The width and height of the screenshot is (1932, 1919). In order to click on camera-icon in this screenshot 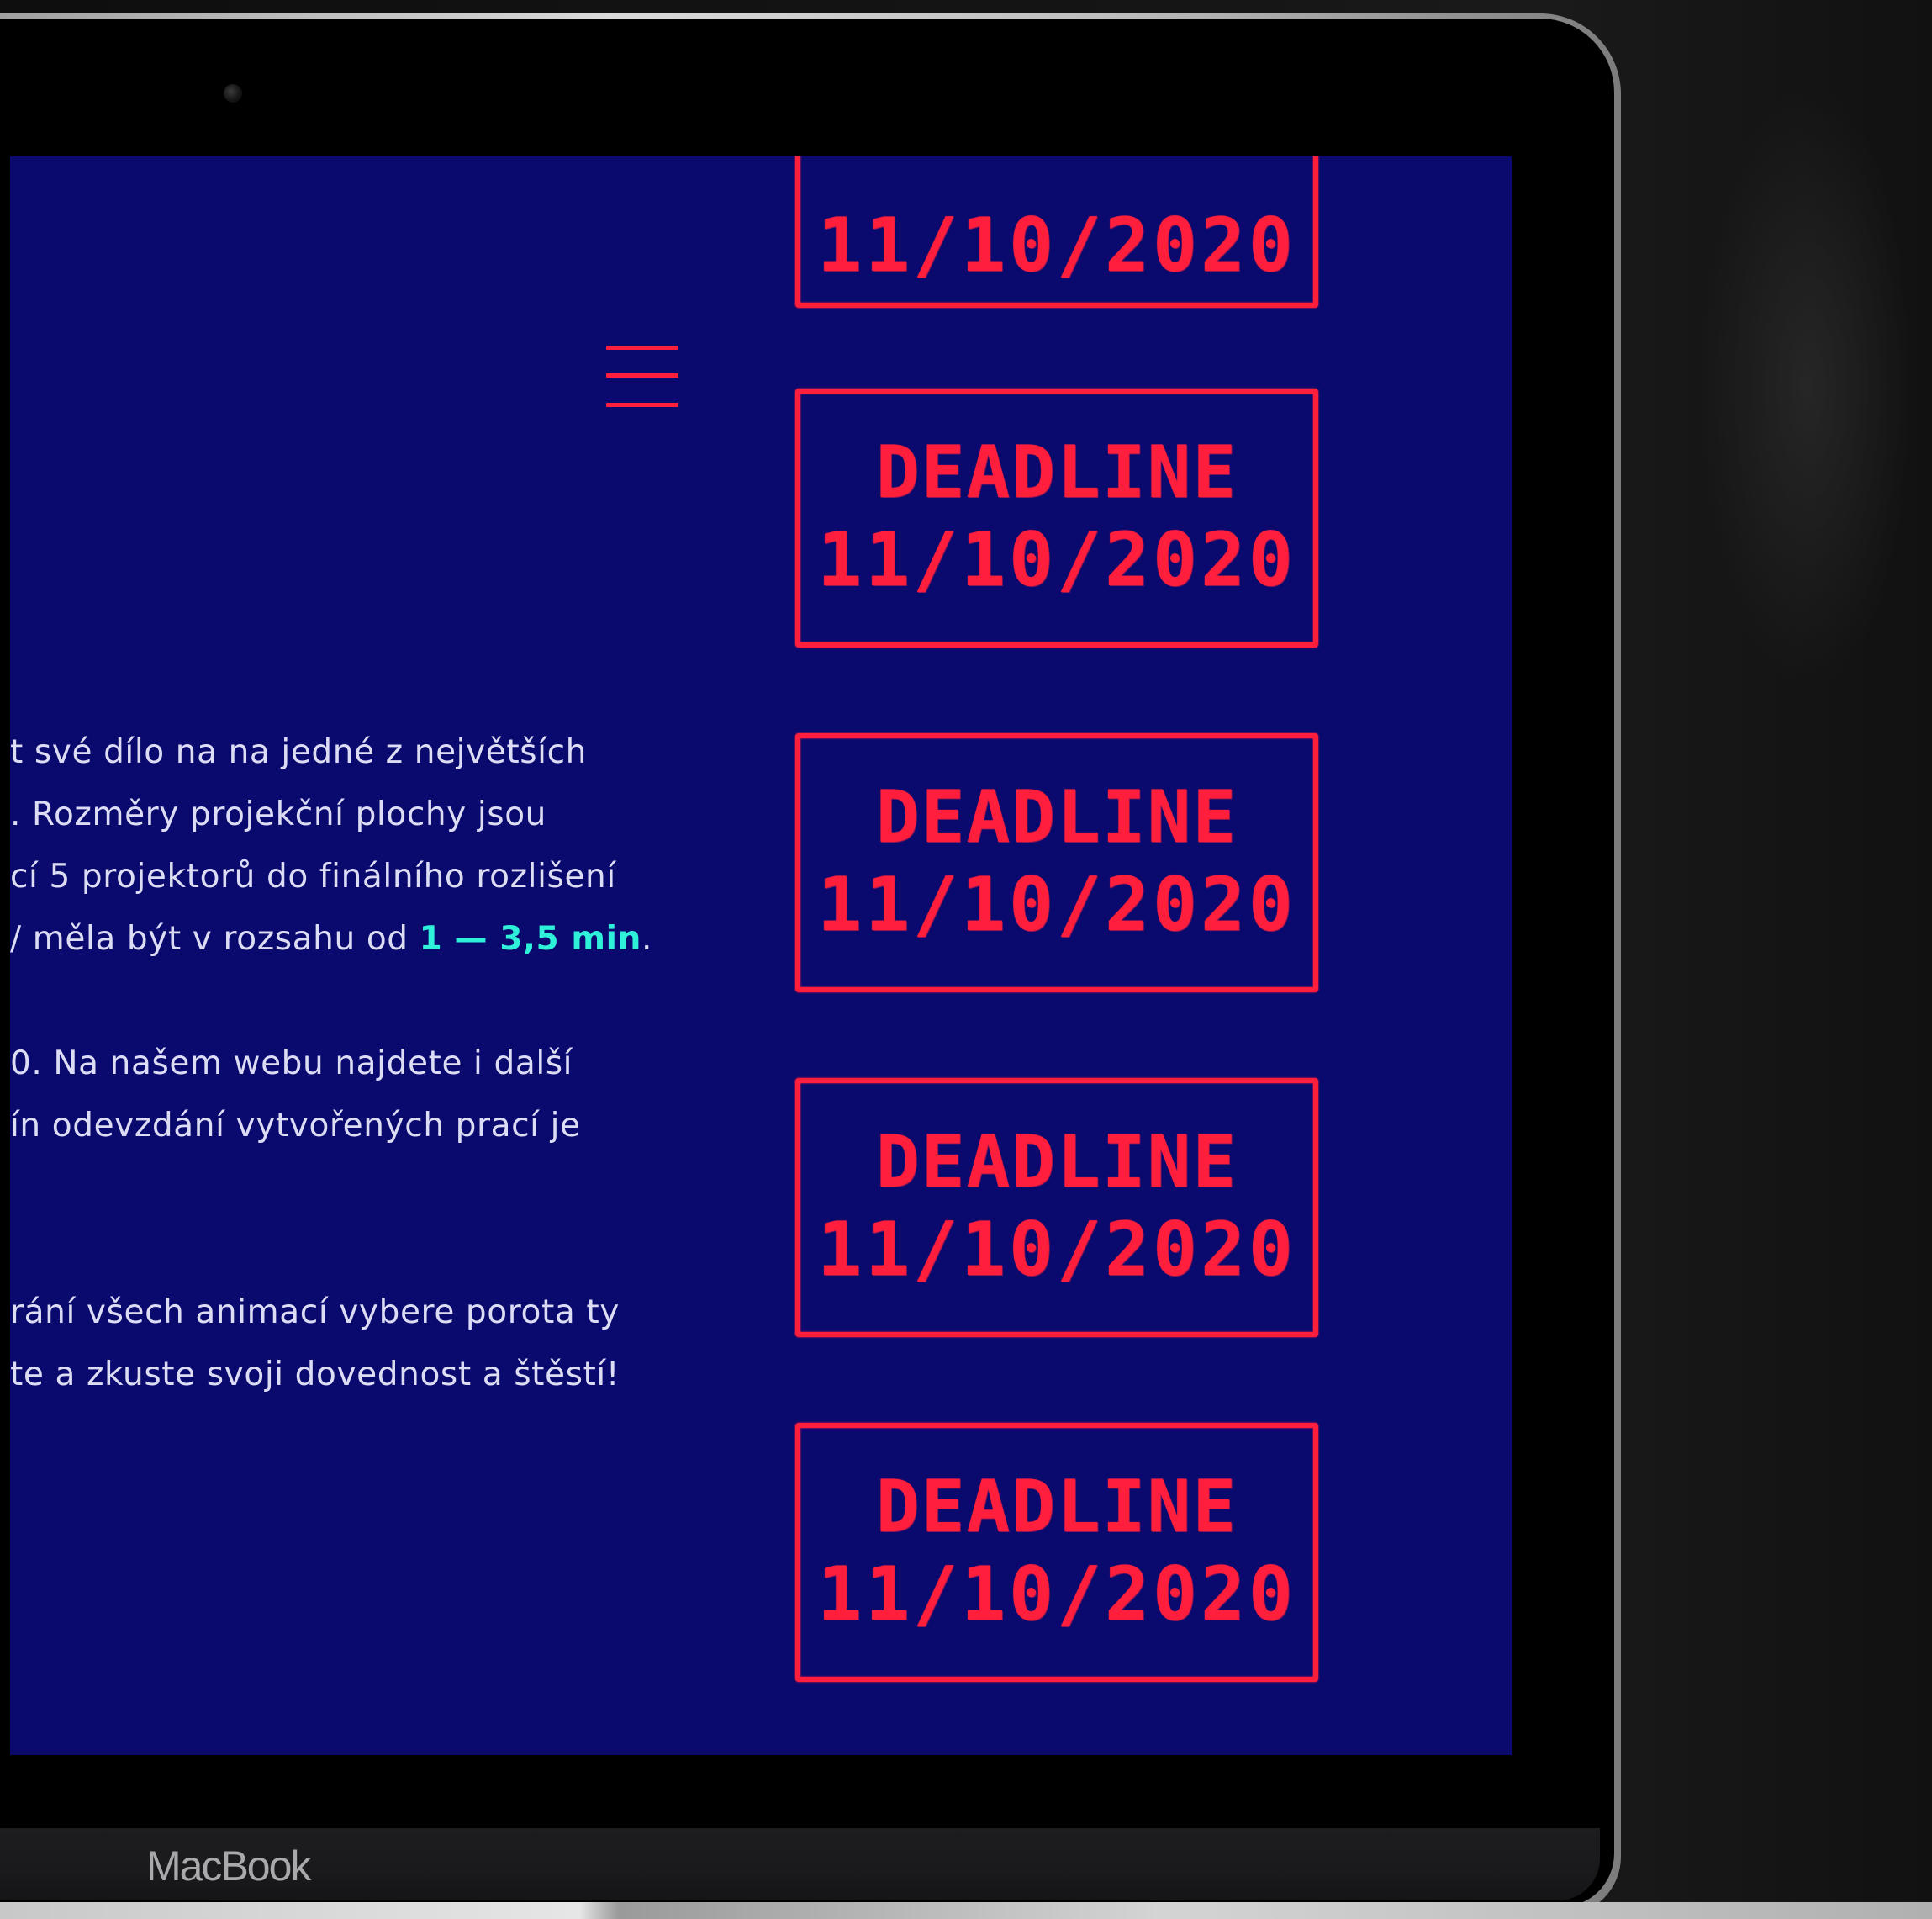, I will do `click(233, 93)`.